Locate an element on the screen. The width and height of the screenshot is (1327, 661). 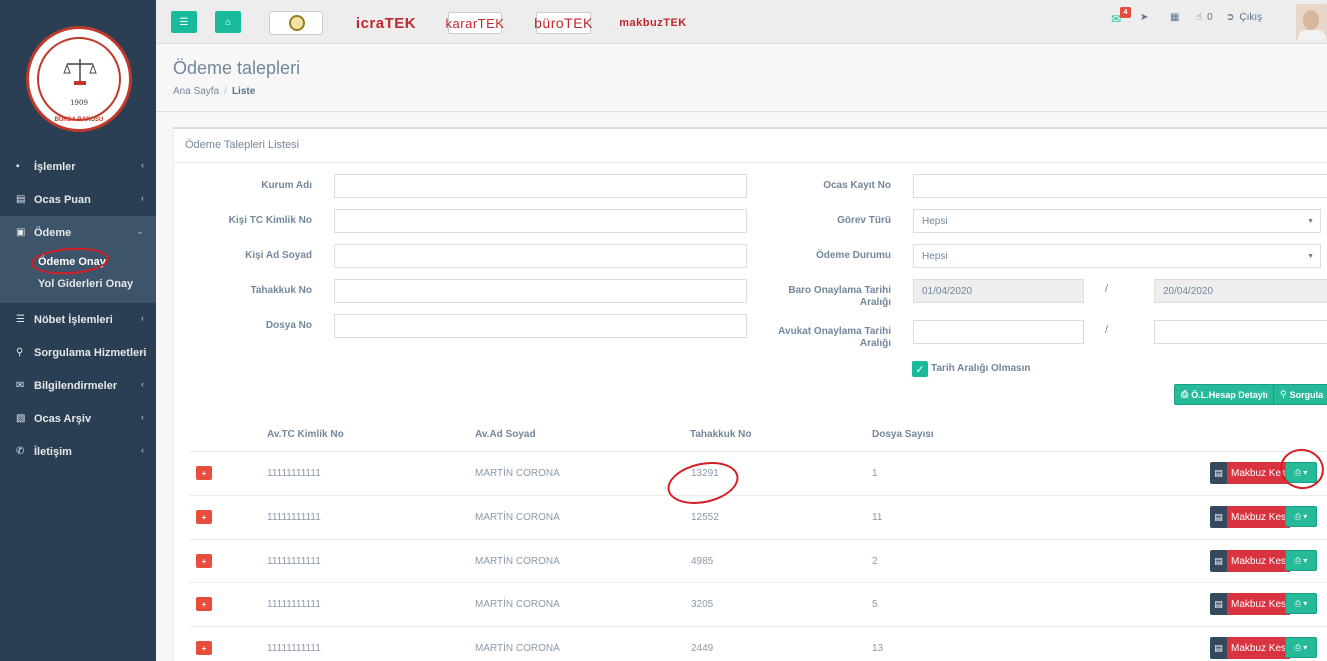
breadcrumb: Ana Sayfa / Liste is located at coordinates (214, 91).